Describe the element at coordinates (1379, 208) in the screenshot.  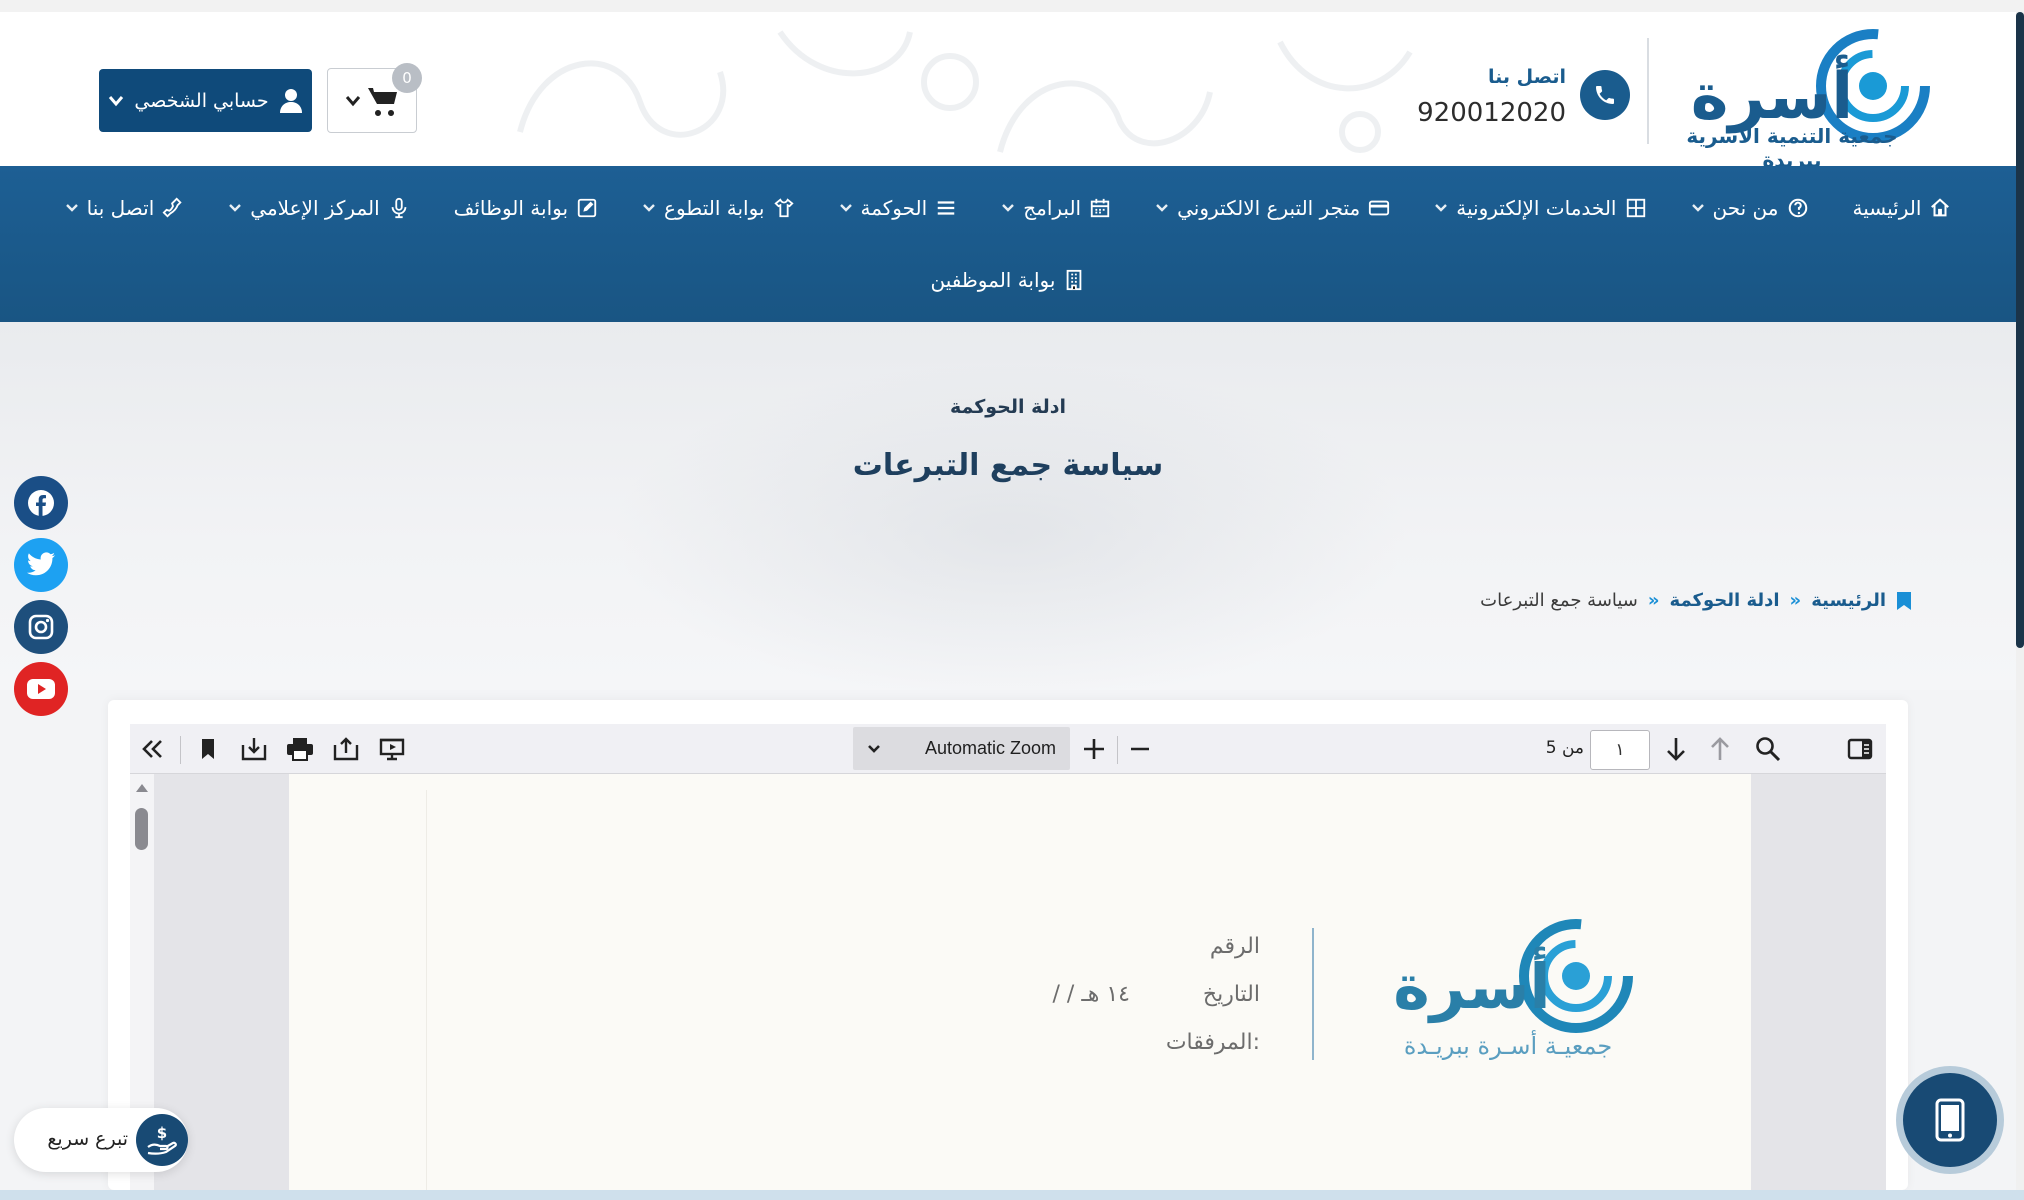
I see `credit-card-icon` at that location.